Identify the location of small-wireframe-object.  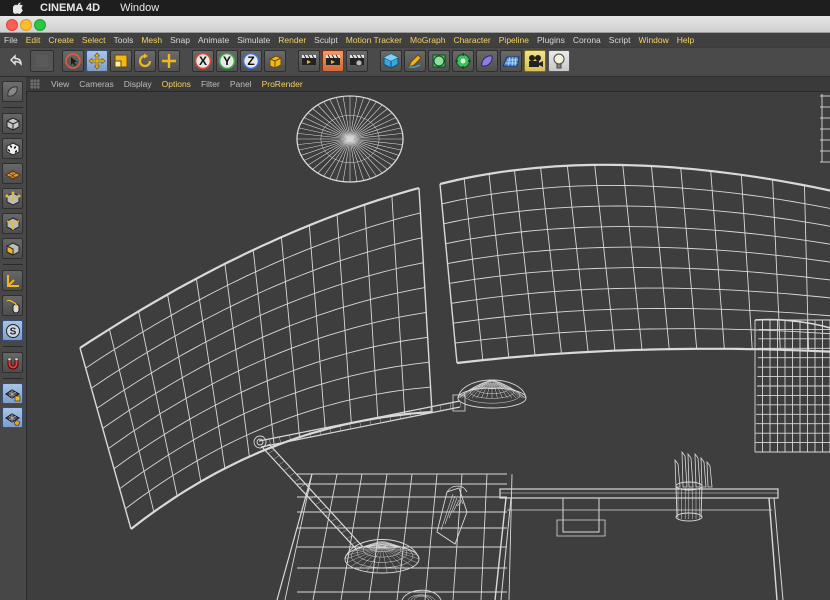
(452, 515).